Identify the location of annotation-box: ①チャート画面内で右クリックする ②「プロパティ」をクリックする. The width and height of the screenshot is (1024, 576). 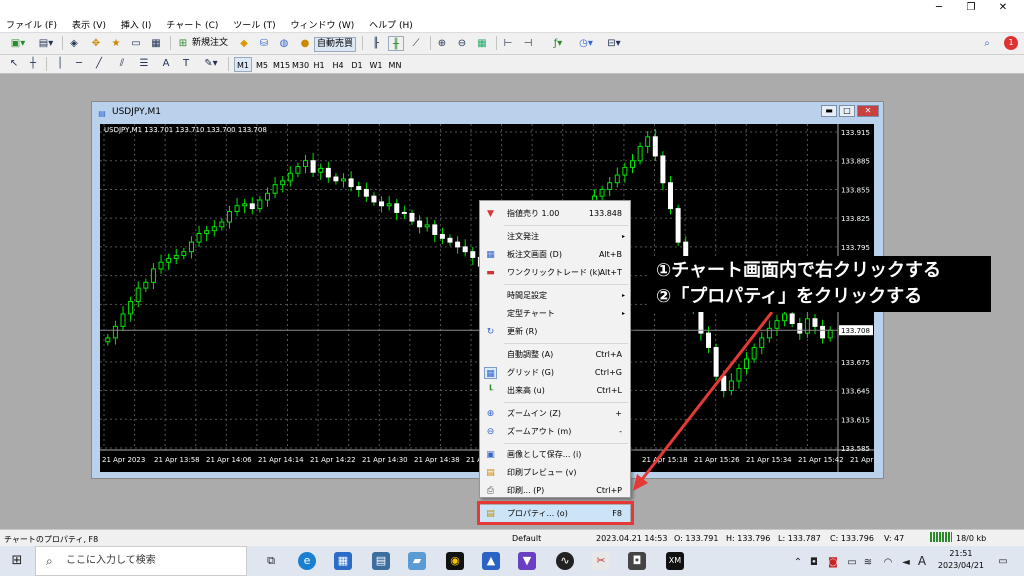
(819, 284).